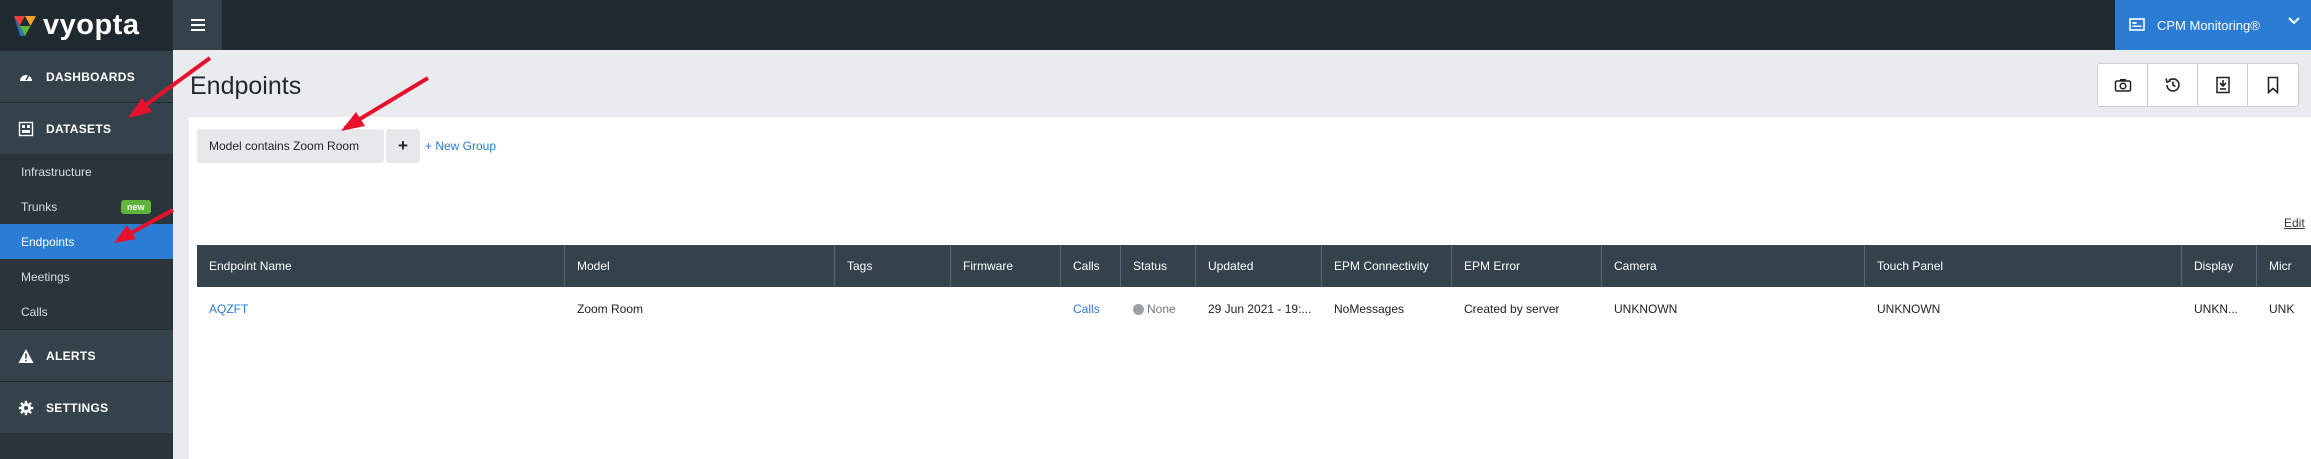  I want to click on sidebar-section-dashboards: DASHBOARDS, so click(86, 76).